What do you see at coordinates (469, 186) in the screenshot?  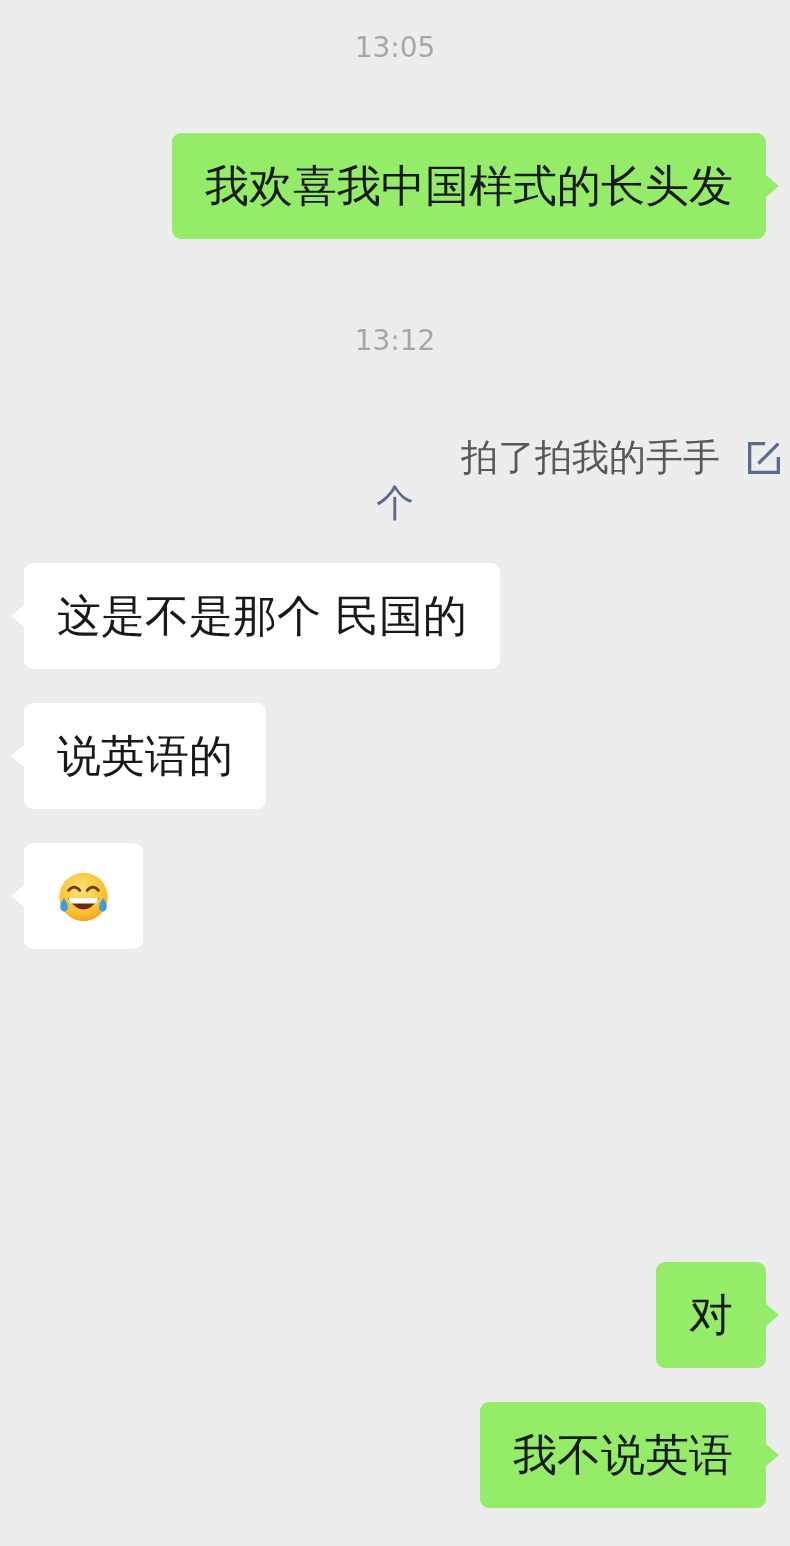 I see `message-text: 我欢喜我中国样式的长头发` at bounding box center [469, 186].